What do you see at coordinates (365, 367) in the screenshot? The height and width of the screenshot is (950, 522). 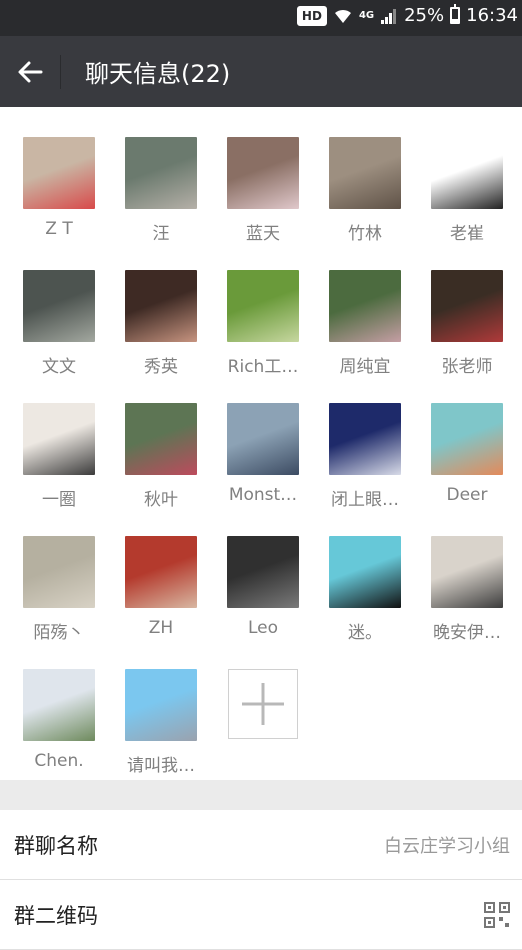 I see `member-name: 周纯宜` at bounding box center [365, 367].